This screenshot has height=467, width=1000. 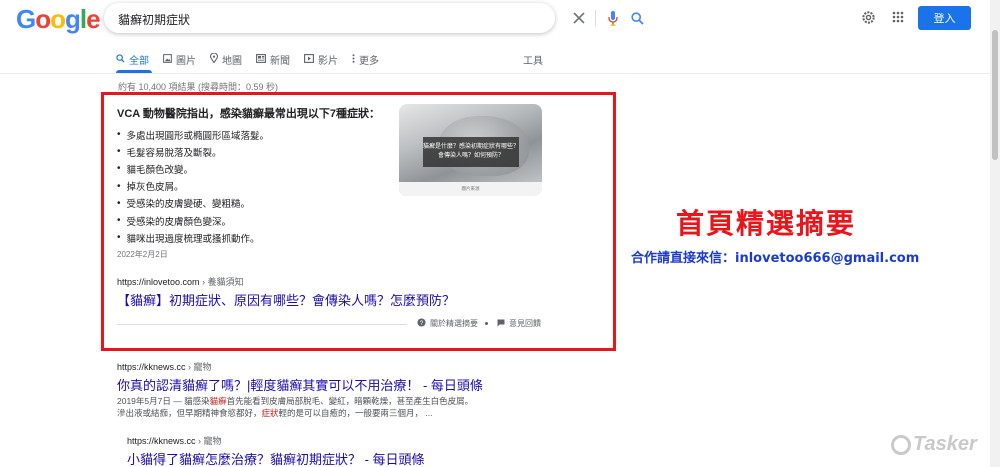 What do you see at coordinates (579, 18) in the screenshot?
I see `clear-icon` at bounding box center [579, 18].